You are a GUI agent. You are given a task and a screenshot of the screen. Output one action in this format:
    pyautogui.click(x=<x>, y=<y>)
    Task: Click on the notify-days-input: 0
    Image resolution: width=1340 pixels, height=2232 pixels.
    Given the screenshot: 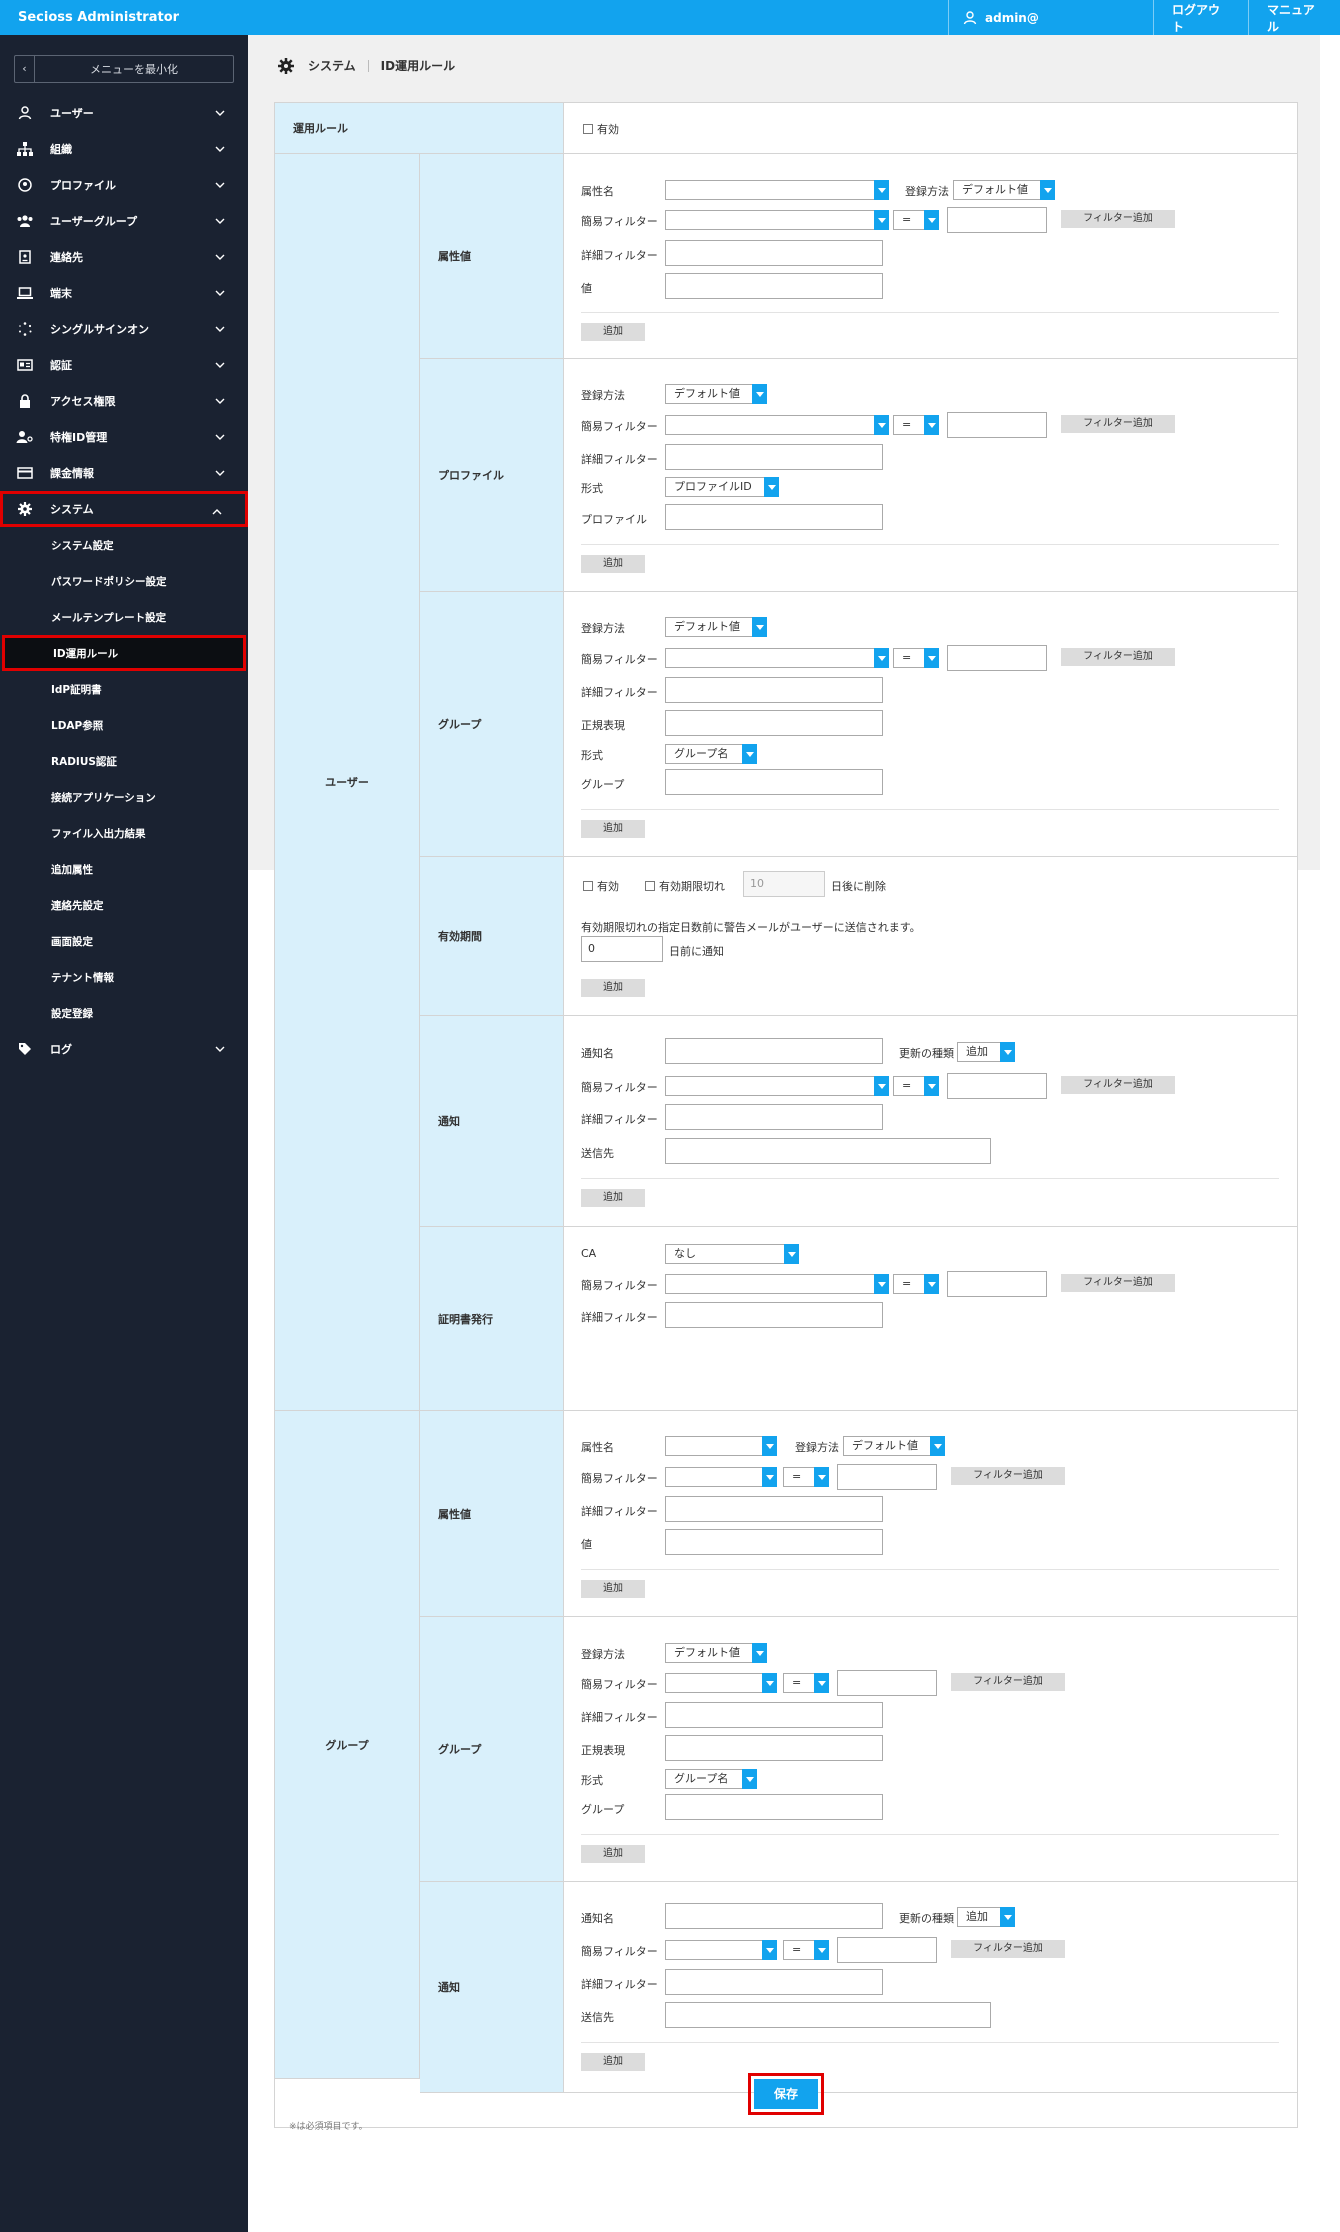 What is the action you would take?
    pyautogui.click(x=622, y=949)
    